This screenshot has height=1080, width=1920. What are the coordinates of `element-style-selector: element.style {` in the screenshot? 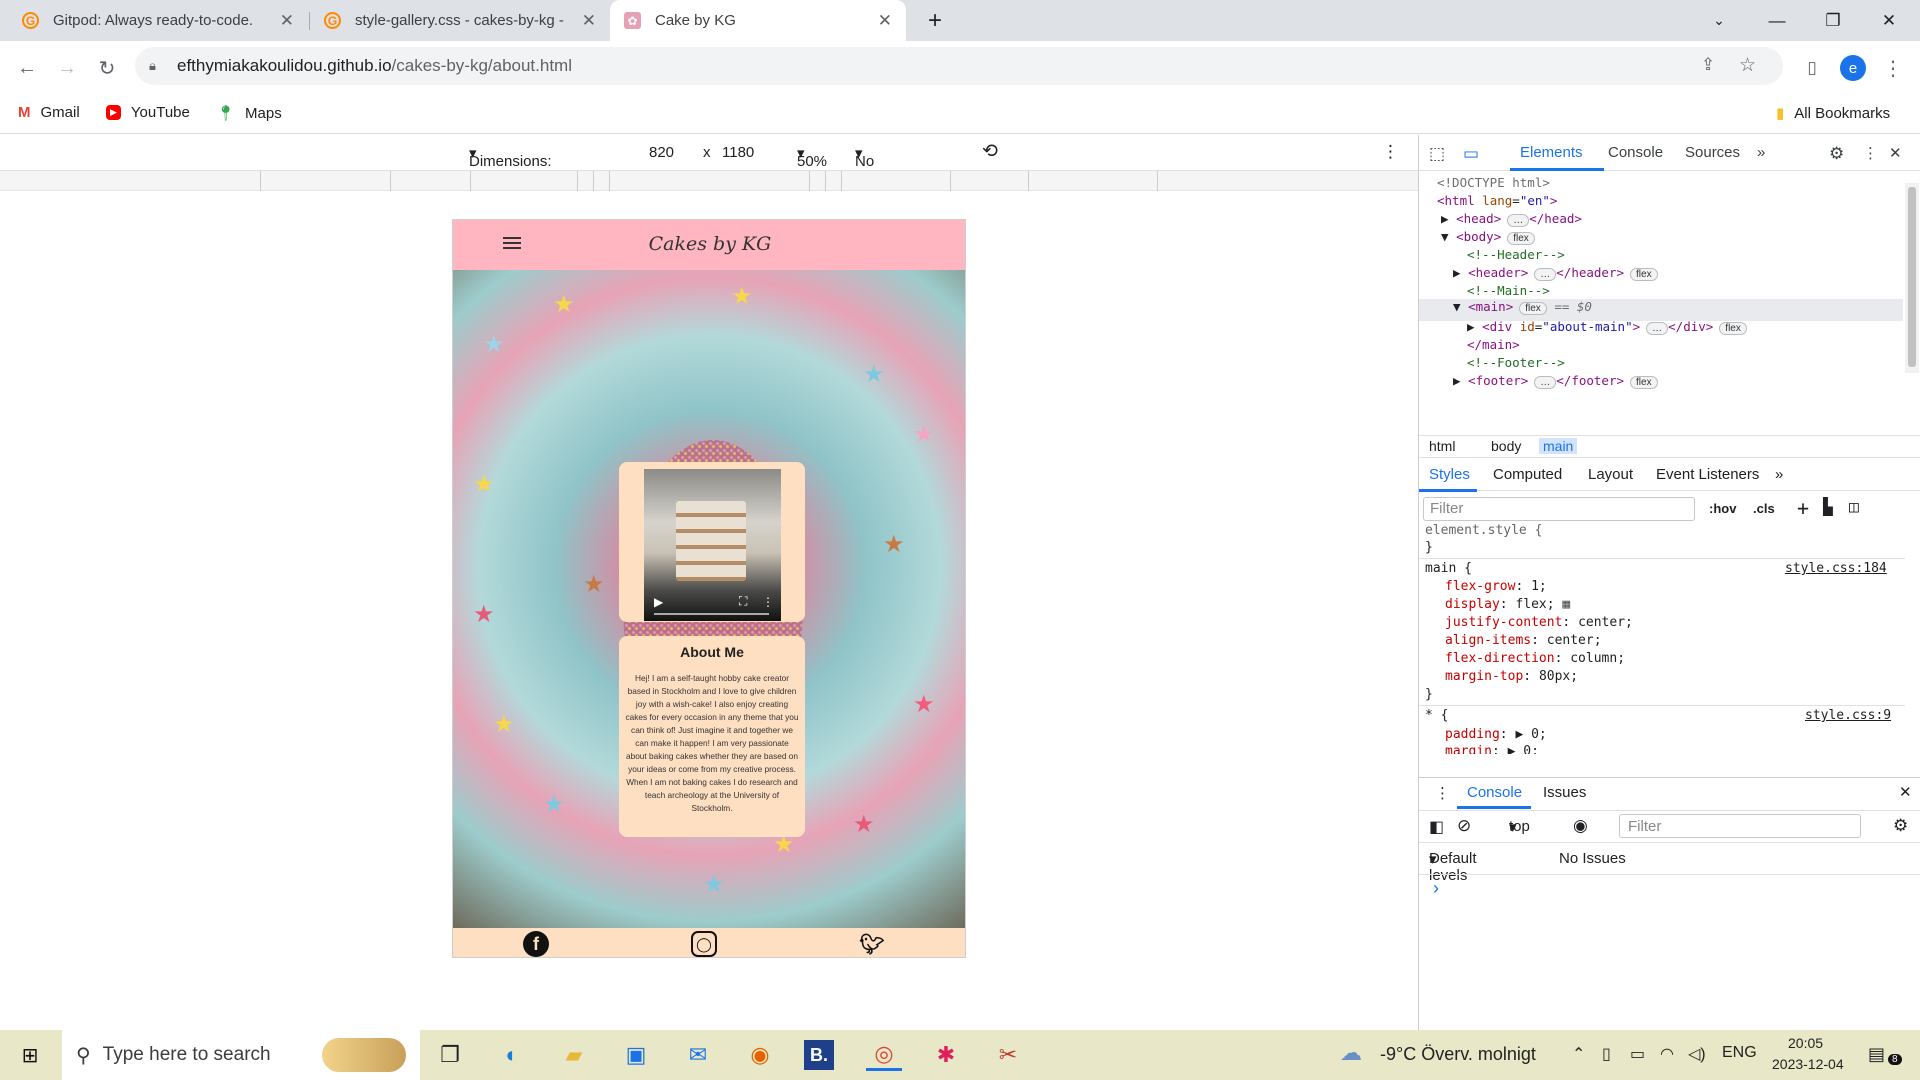 It's located at (1483, 530).